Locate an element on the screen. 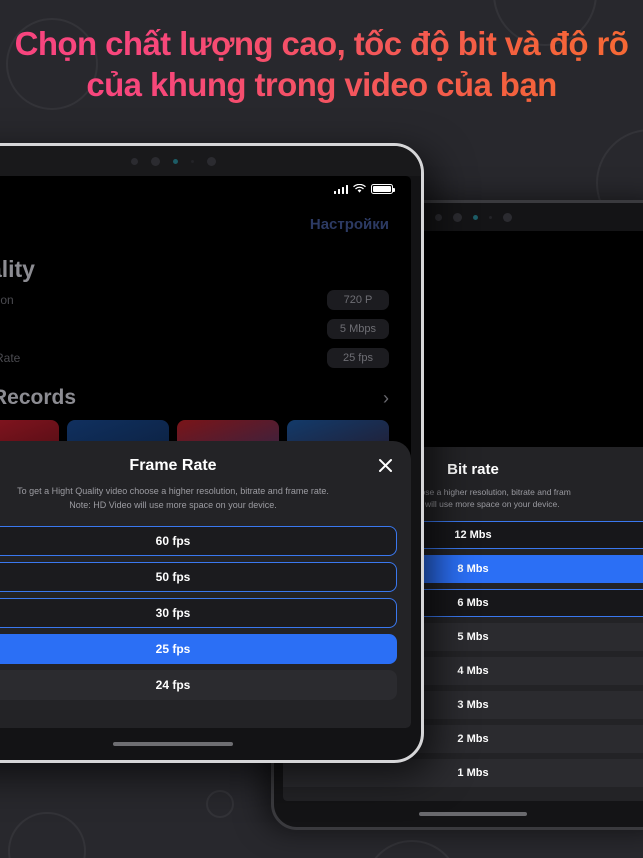  camera-bezel is located at coordinates (210, 161).